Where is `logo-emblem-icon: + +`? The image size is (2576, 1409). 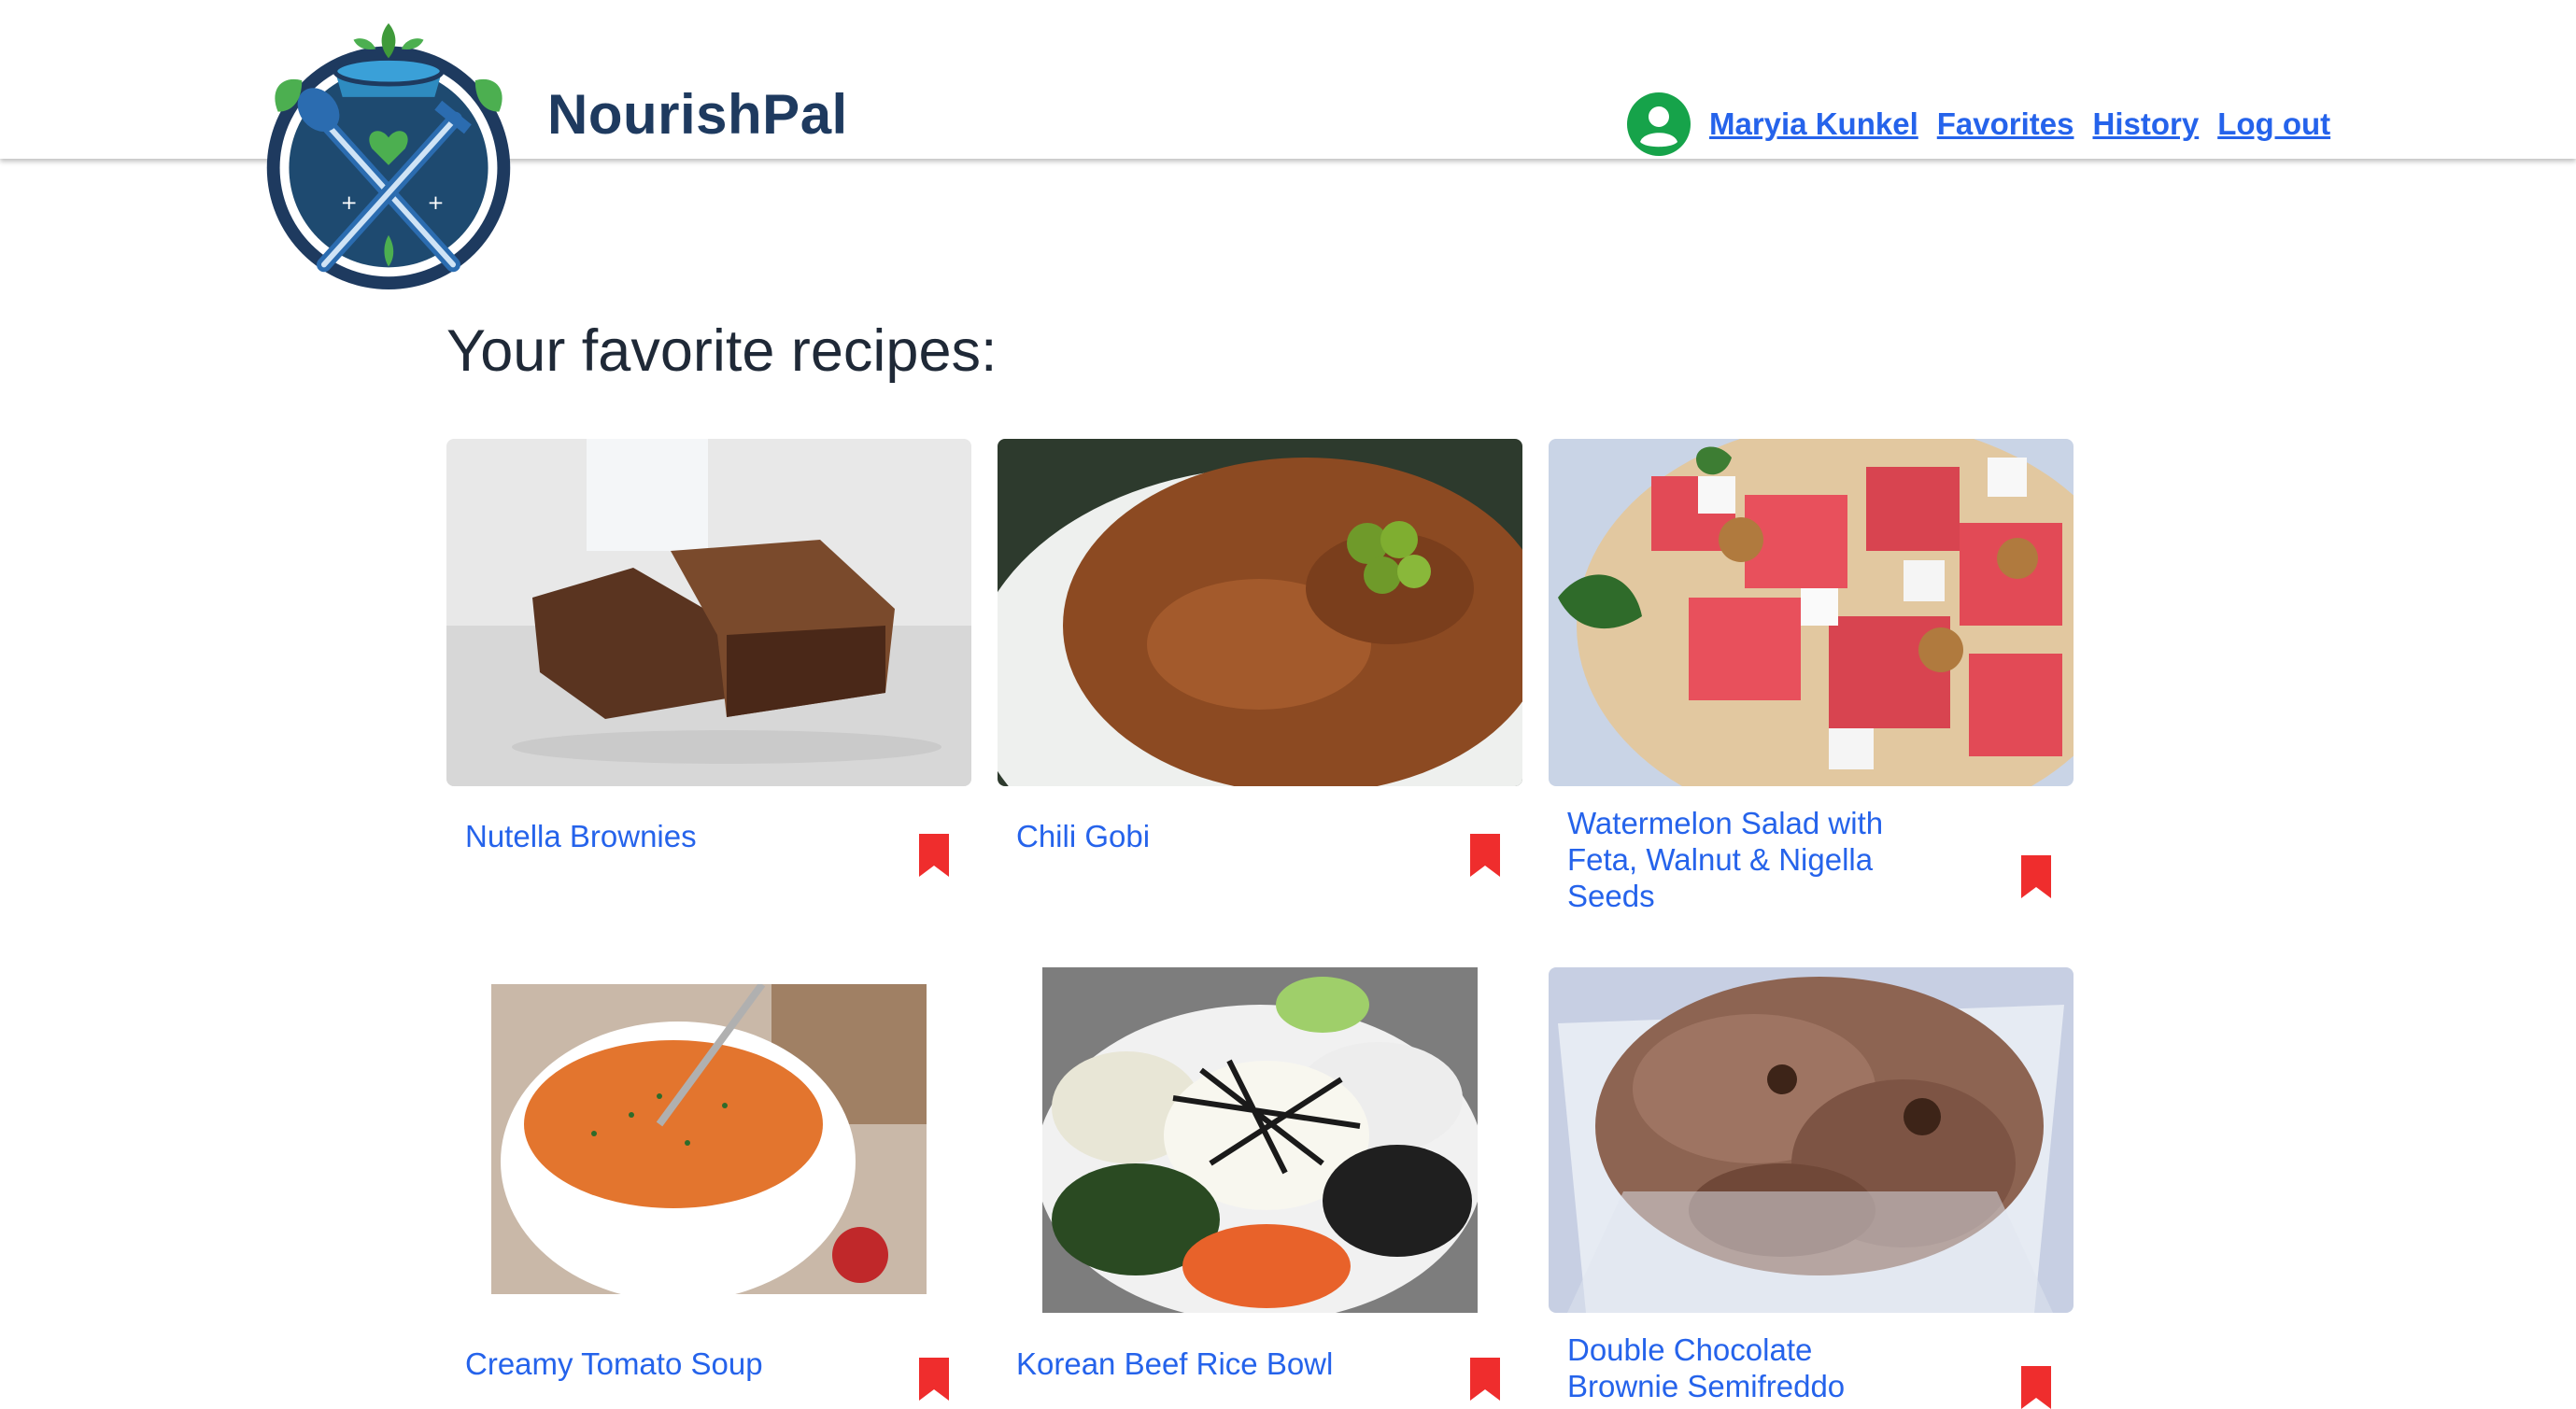 logo-emblem-icon: + + is located at coordinates (388, 156).